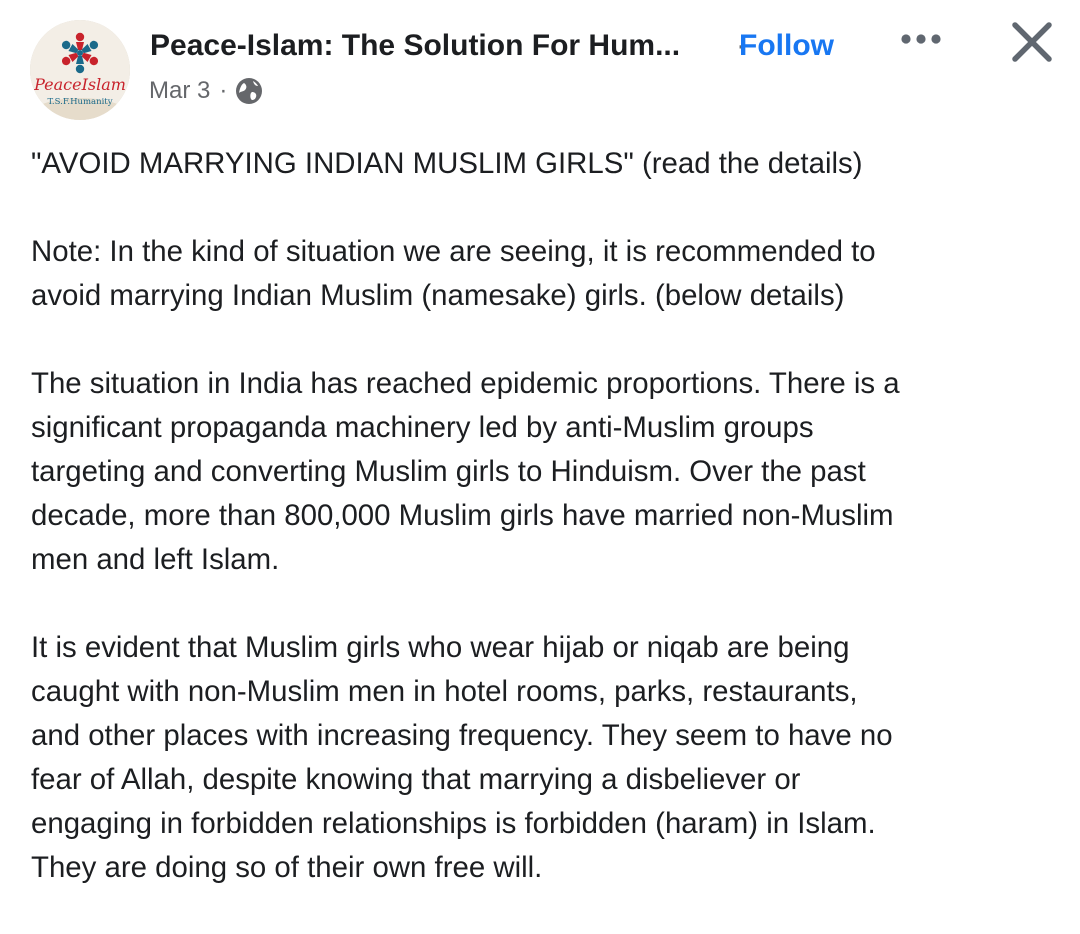 The height and width of the screenshot is (934, 1080). I want to click on close-icon, so click(1032, 42).